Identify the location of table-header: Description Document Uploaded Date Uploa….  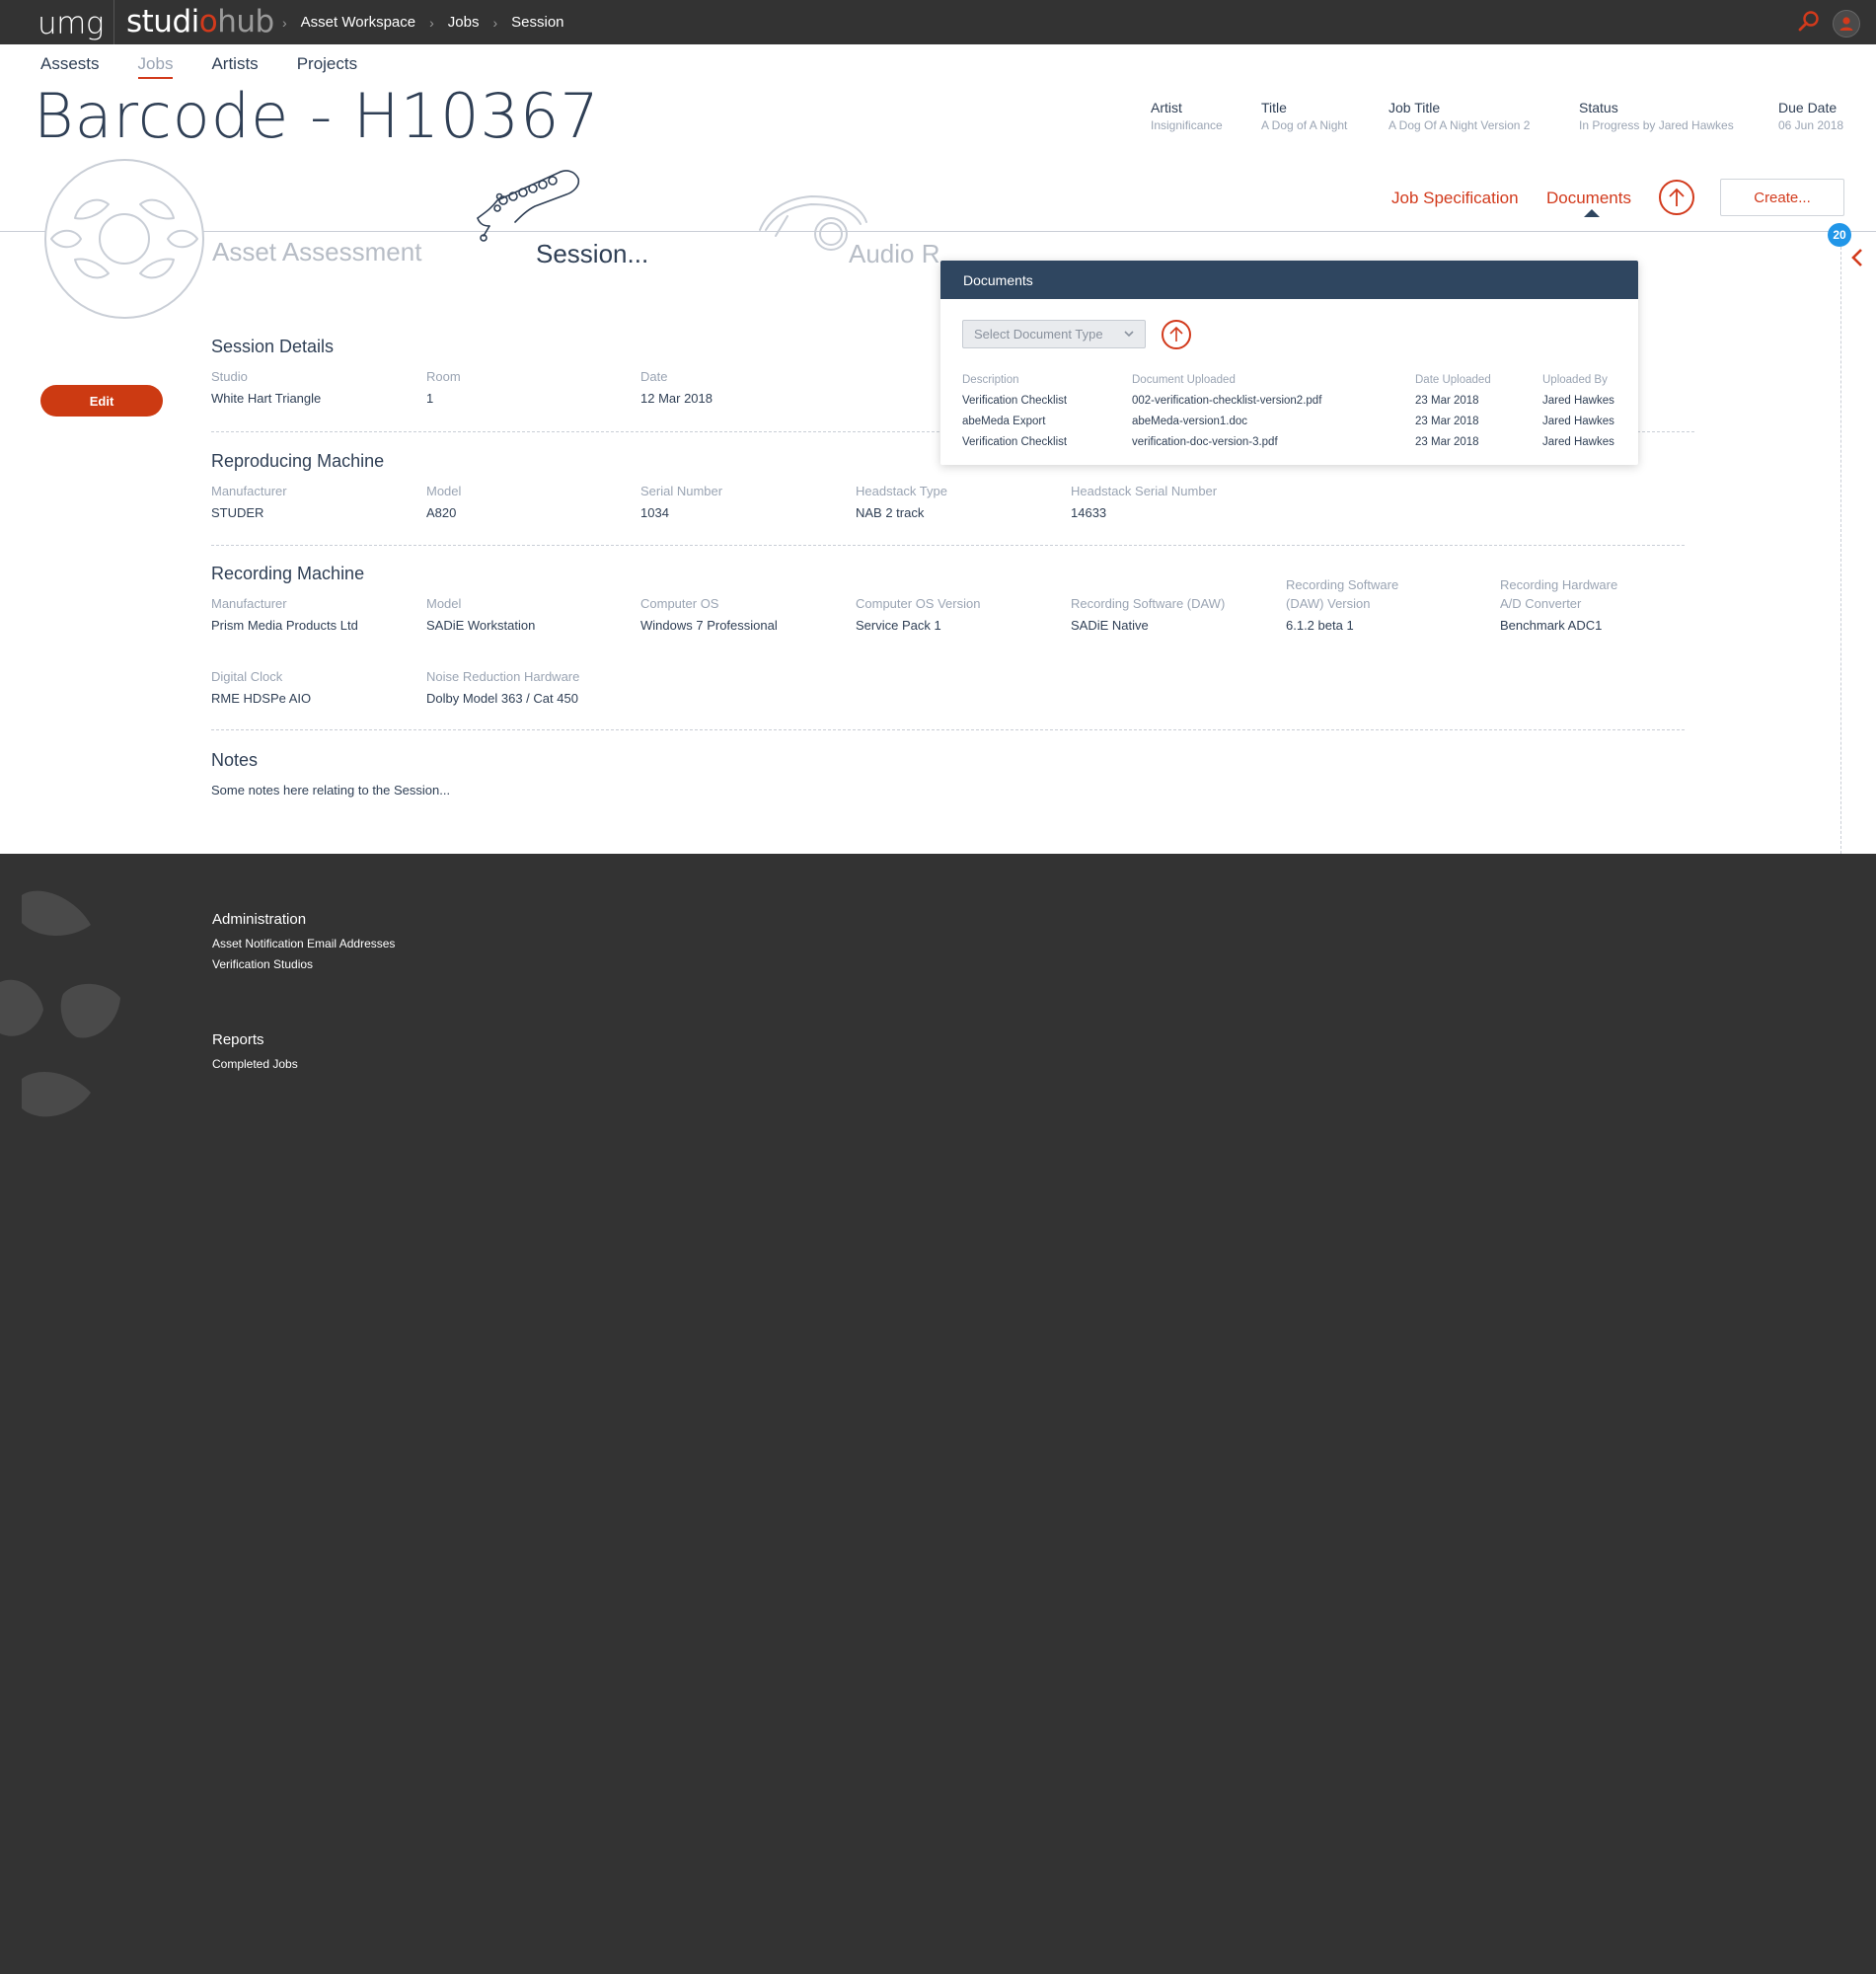
(1296, 379).